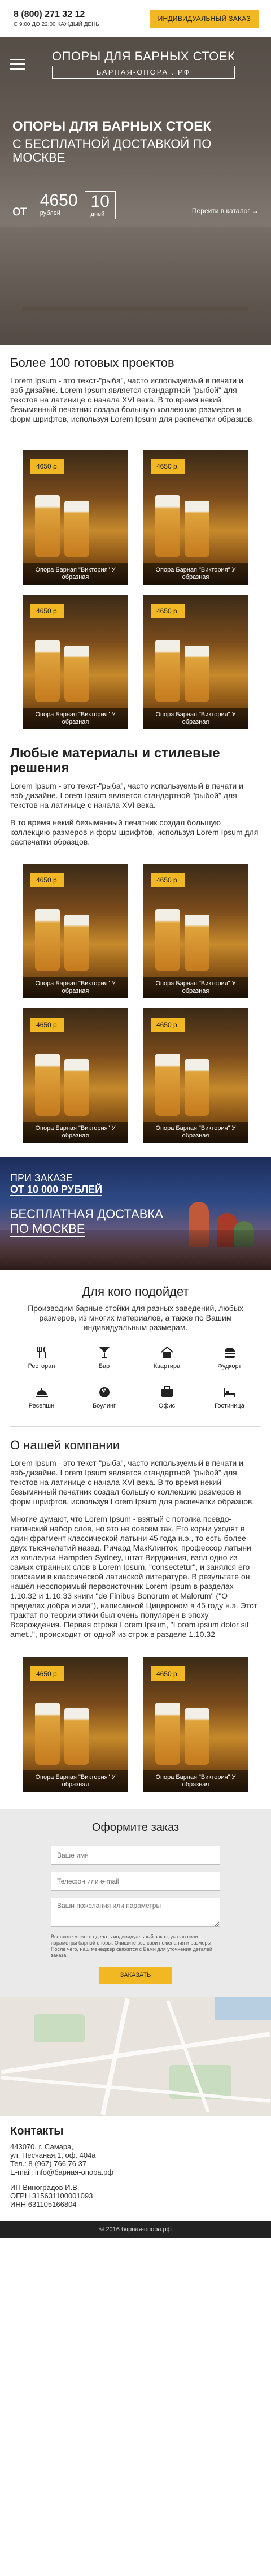 The height and width of the screenshot is (2576, 271). What do you see at coordinates (45, 2187) in the screenshot?
I see `contact-line: ИП Виноградов И.В.` at bounding box center [45, 2187].